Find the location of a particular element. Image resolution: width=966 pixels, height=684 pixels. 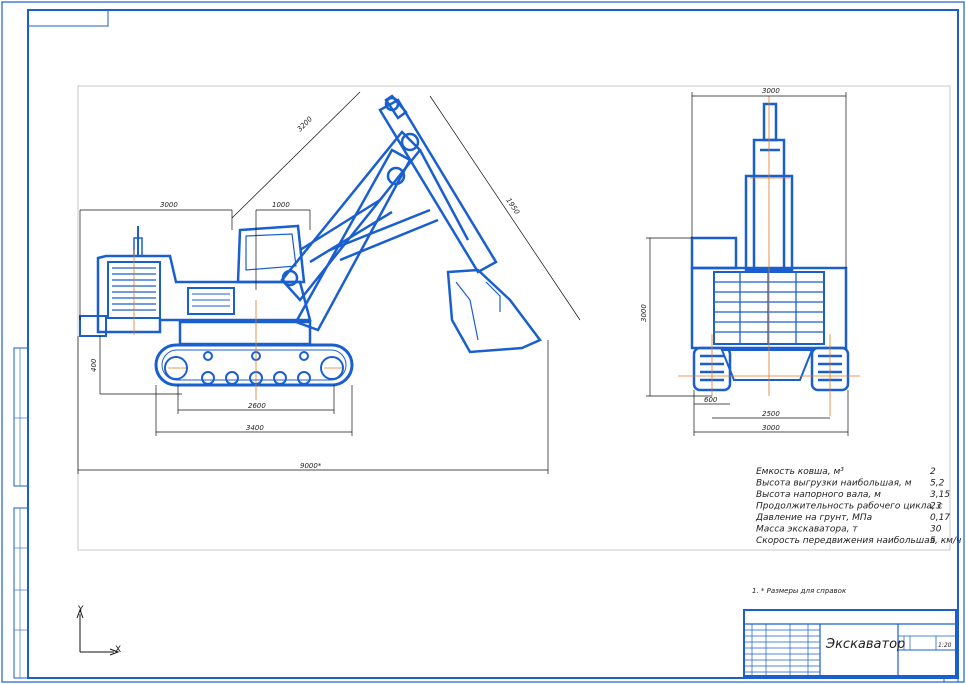

axis-indicator: Y X is located at coordinates (98, 630).